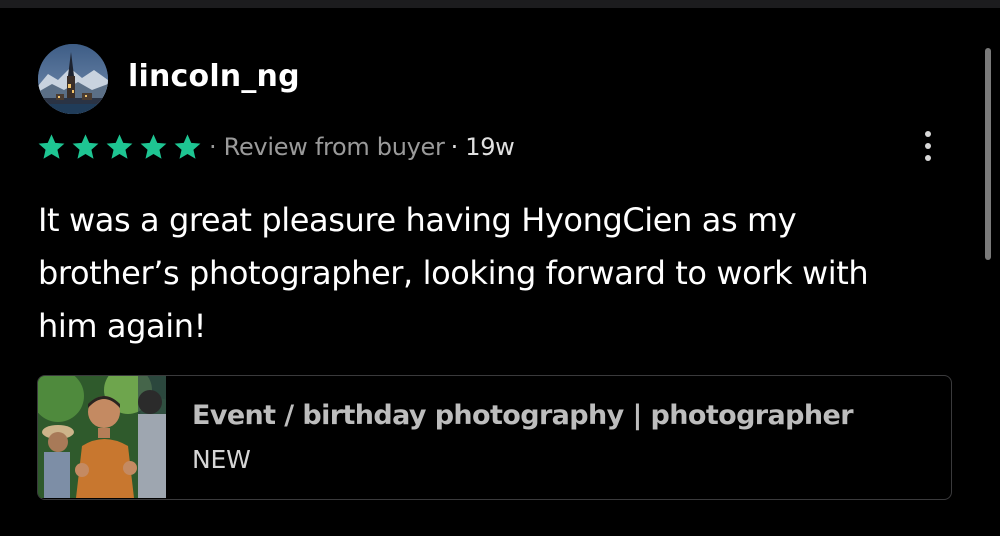 The width and height of the screenshot is (1000, 536). I want to click on review-time: · 19w, so click(482, 147).